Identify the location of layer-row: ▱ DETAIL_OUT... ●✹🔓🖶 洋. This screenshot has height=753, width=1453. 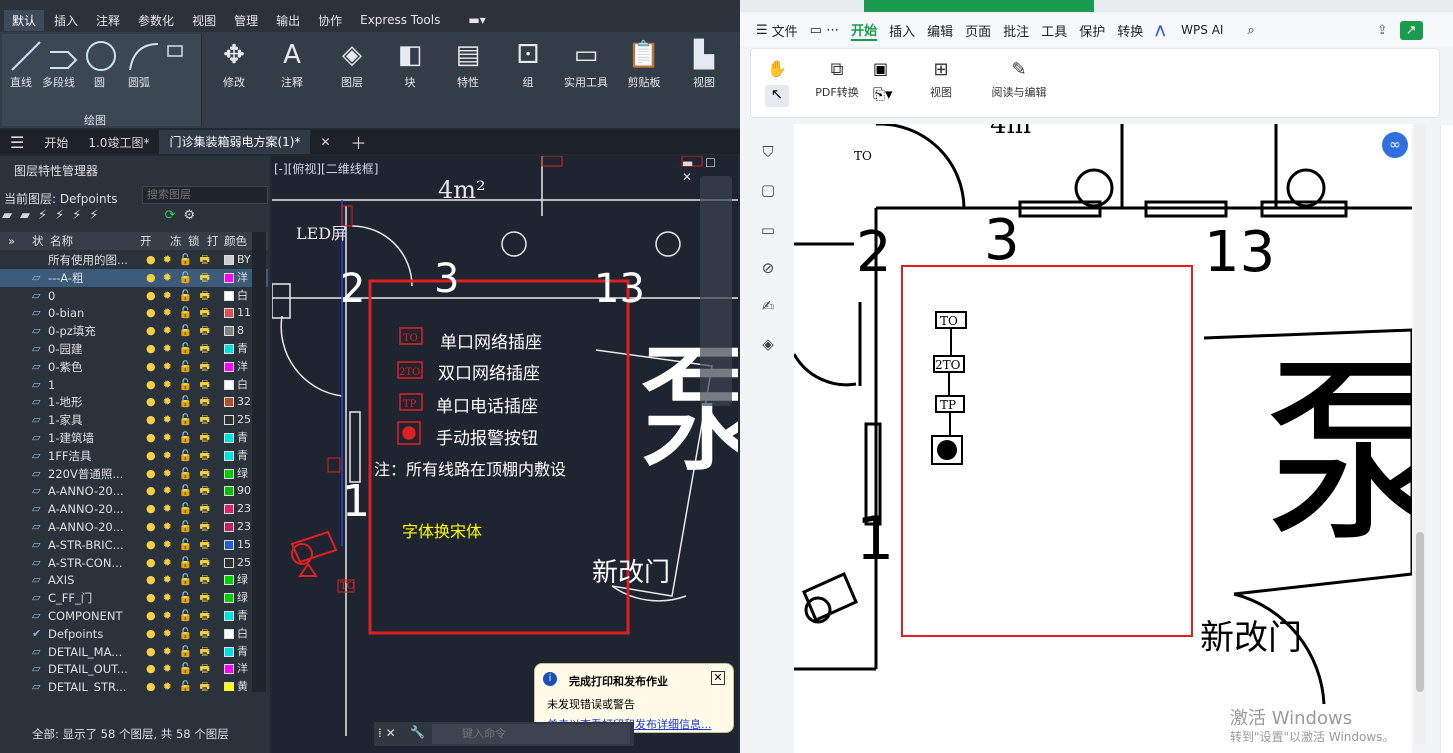
(134, 669).